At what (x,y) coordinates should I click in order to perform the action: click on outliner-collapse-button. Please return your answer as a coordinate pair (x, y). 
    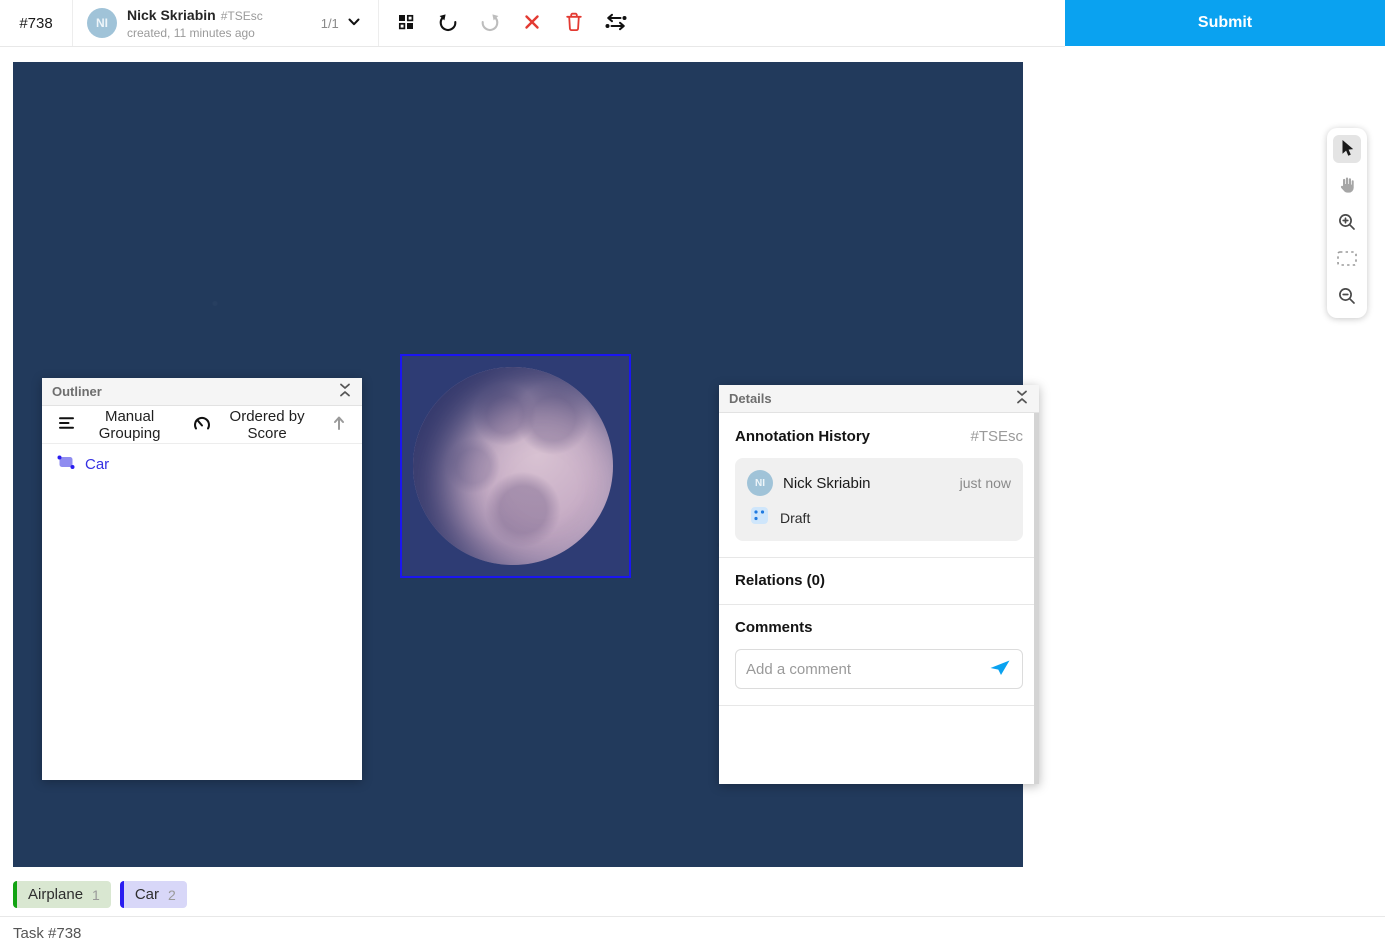
    Looking at the image, I should click on (345, 391).